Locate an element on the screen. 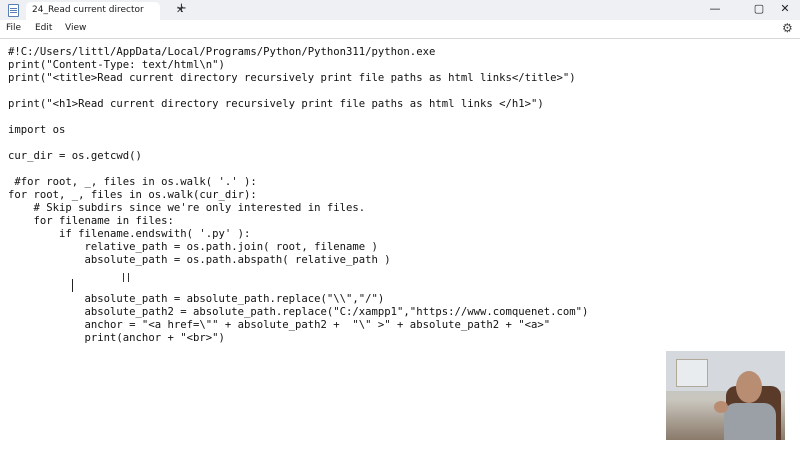 The width and height of the screenshot is (800, 450). webcam-person-hand is located at coordinates (721, 407).